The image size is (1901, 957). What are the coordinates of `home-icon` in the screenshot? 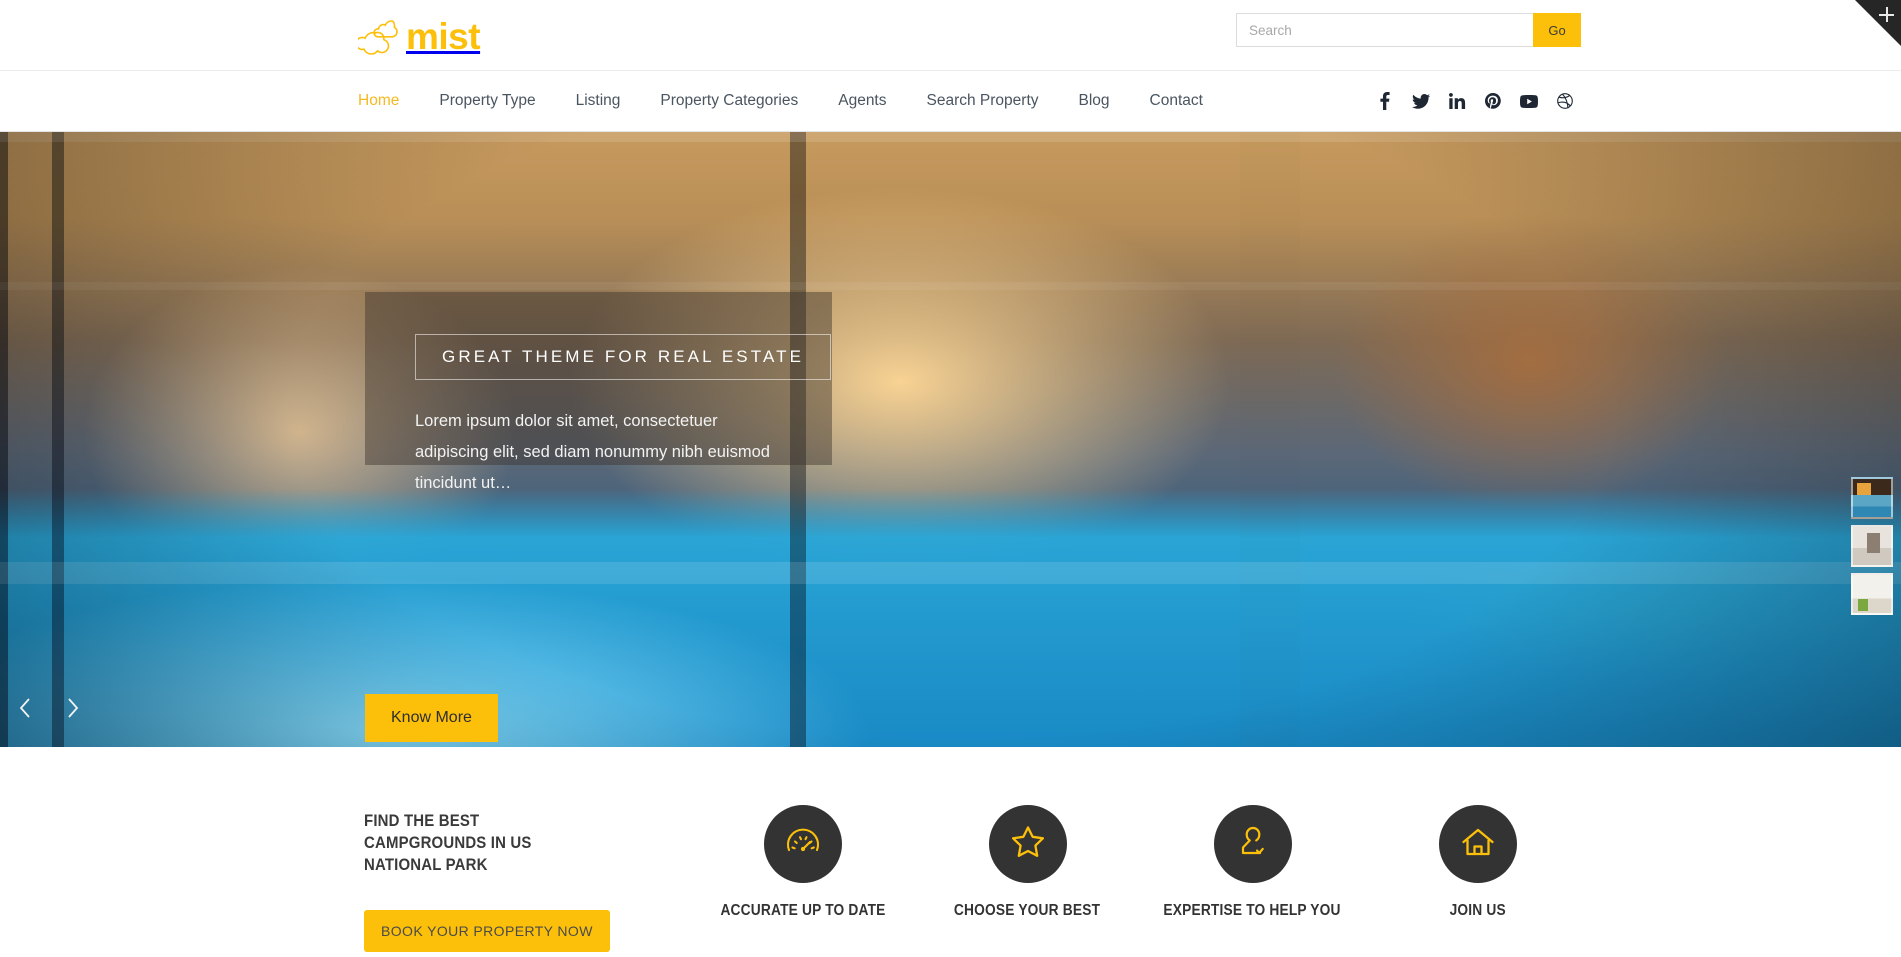 It's located at (1478, 844).